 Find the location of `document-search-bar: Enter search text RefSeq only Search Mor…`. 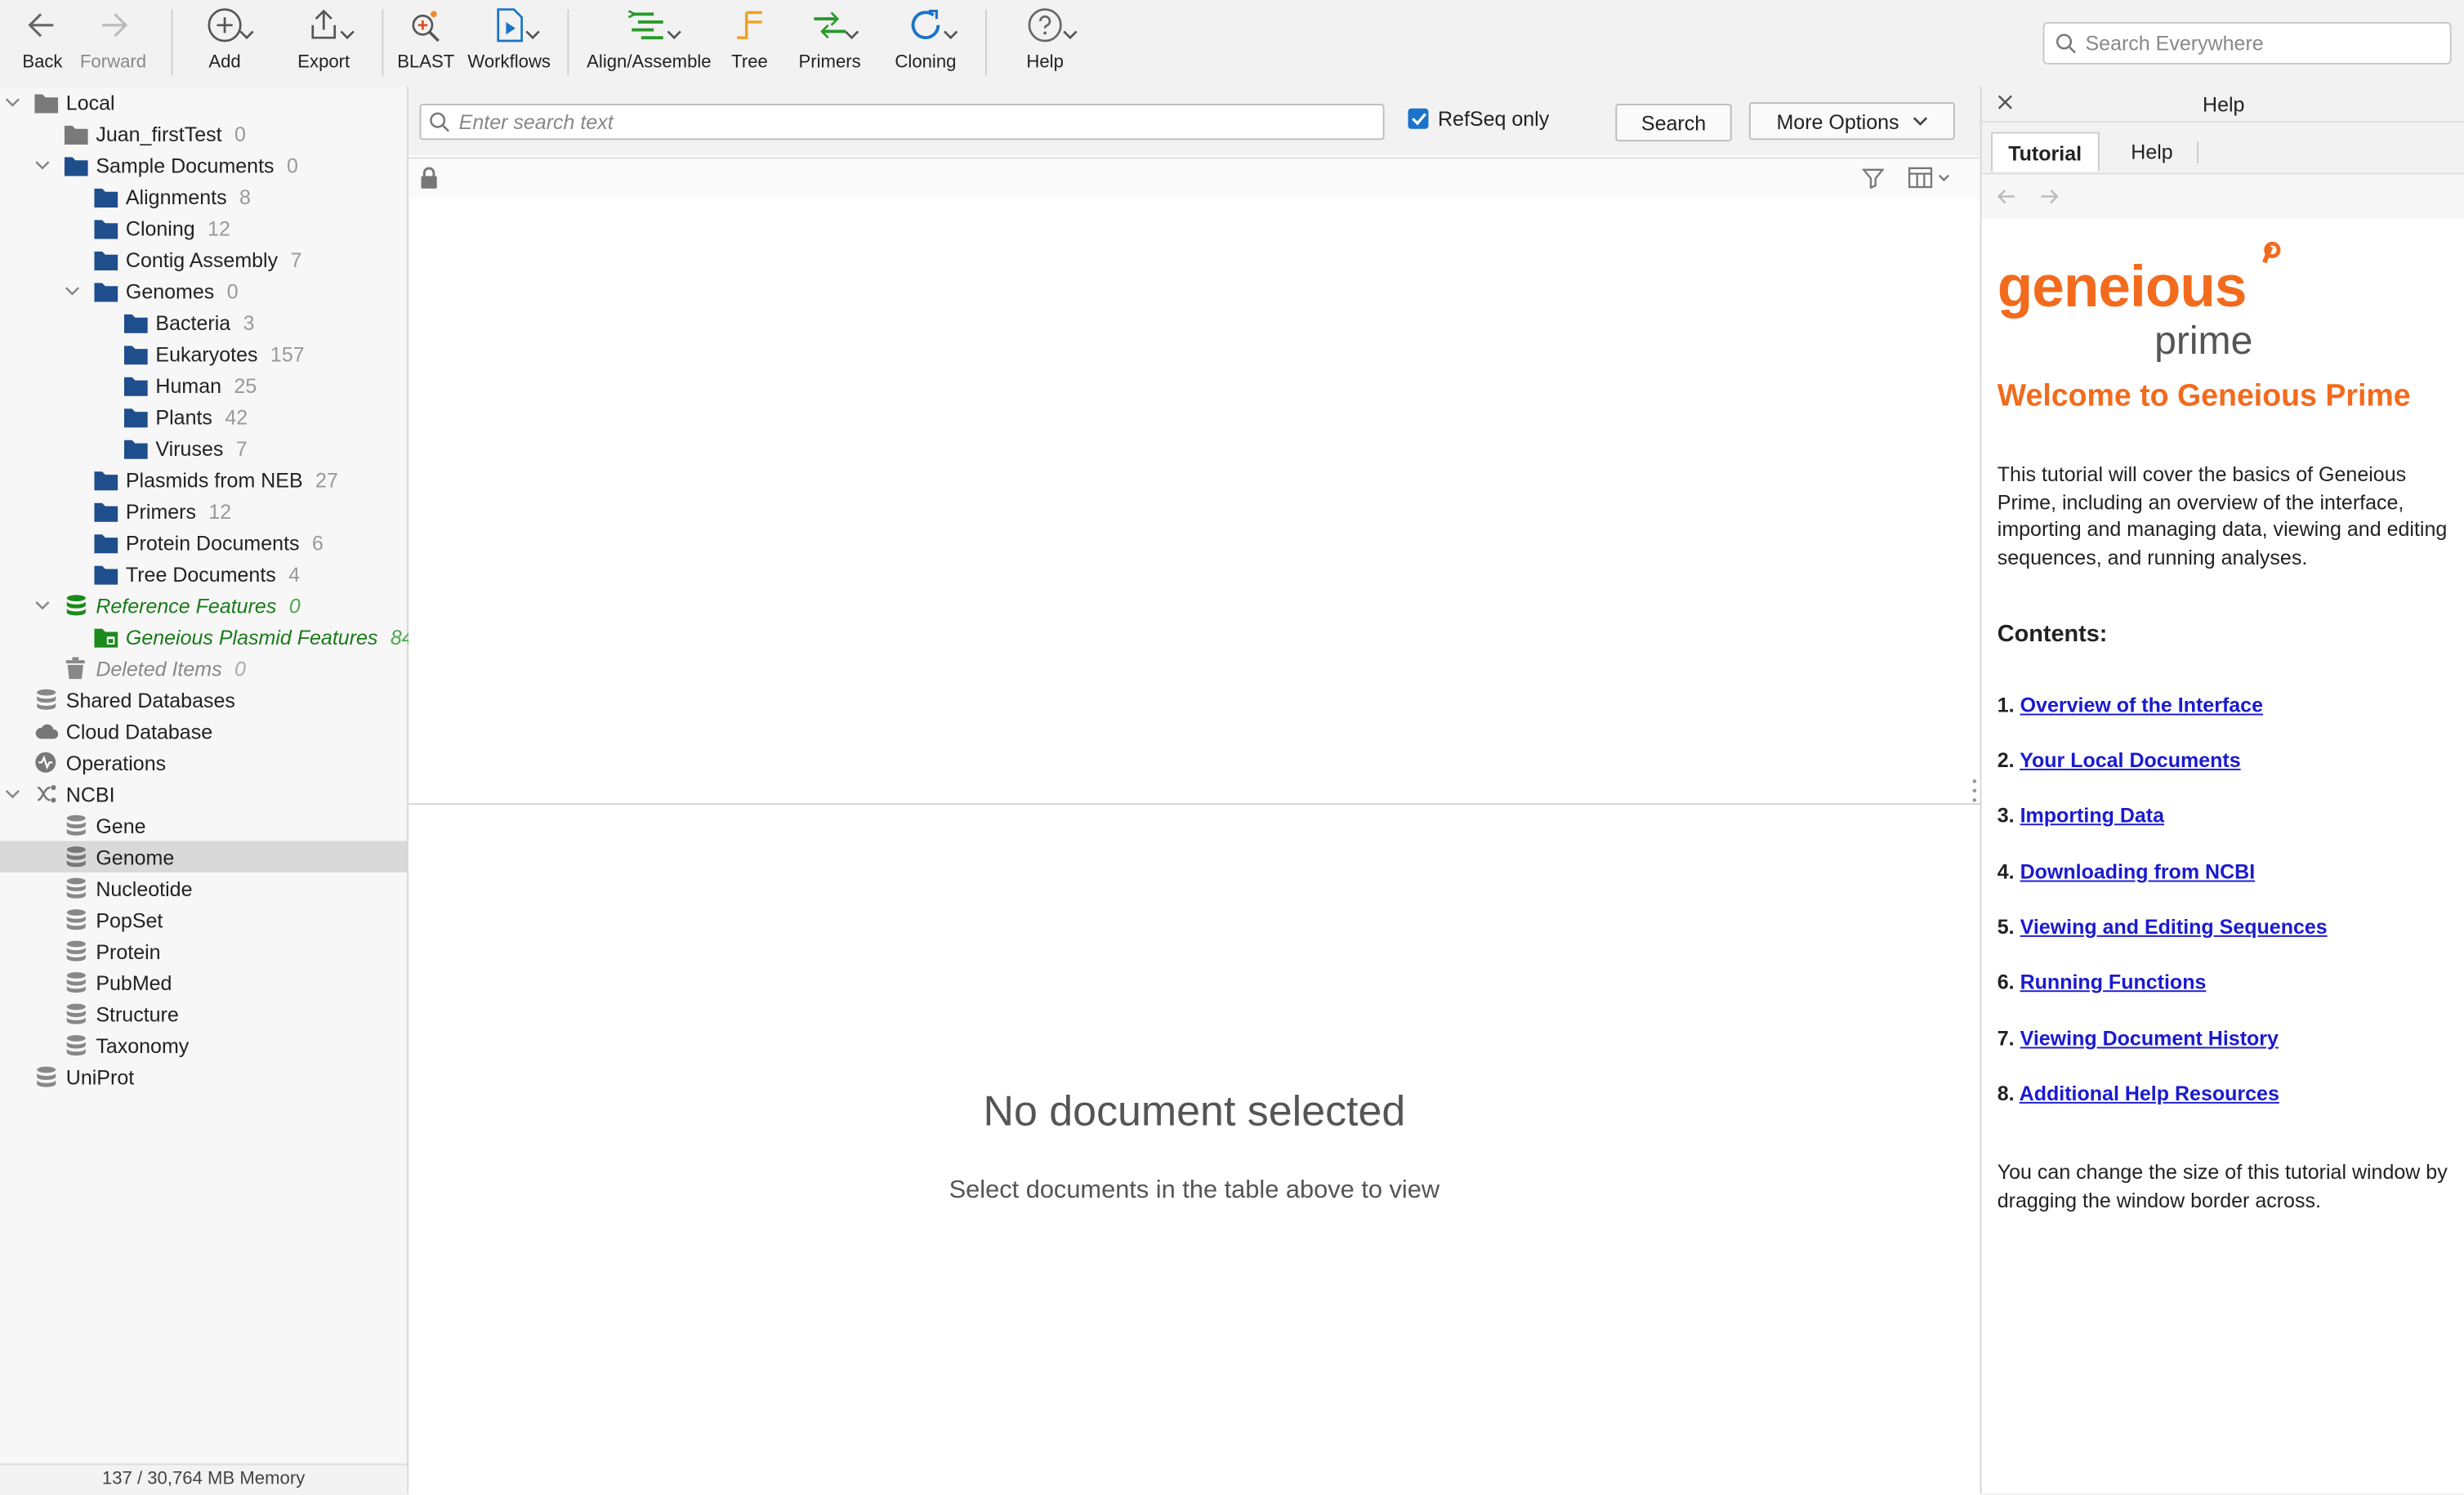

document-search-bar: Enter search text RefSeq only Search Mor… is located at coordinates (1194, 121).